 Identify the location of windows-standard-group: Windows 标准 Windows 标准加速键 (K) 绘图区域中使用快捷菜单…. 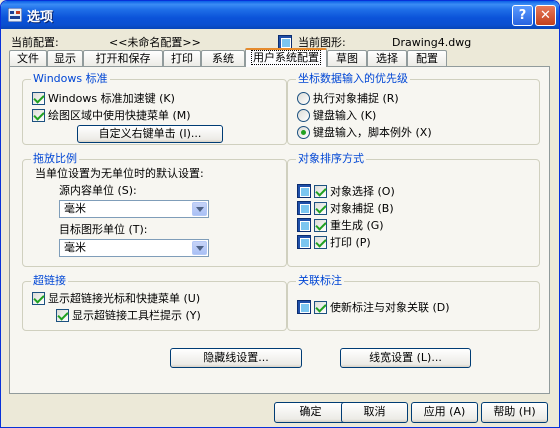
(154, 108).